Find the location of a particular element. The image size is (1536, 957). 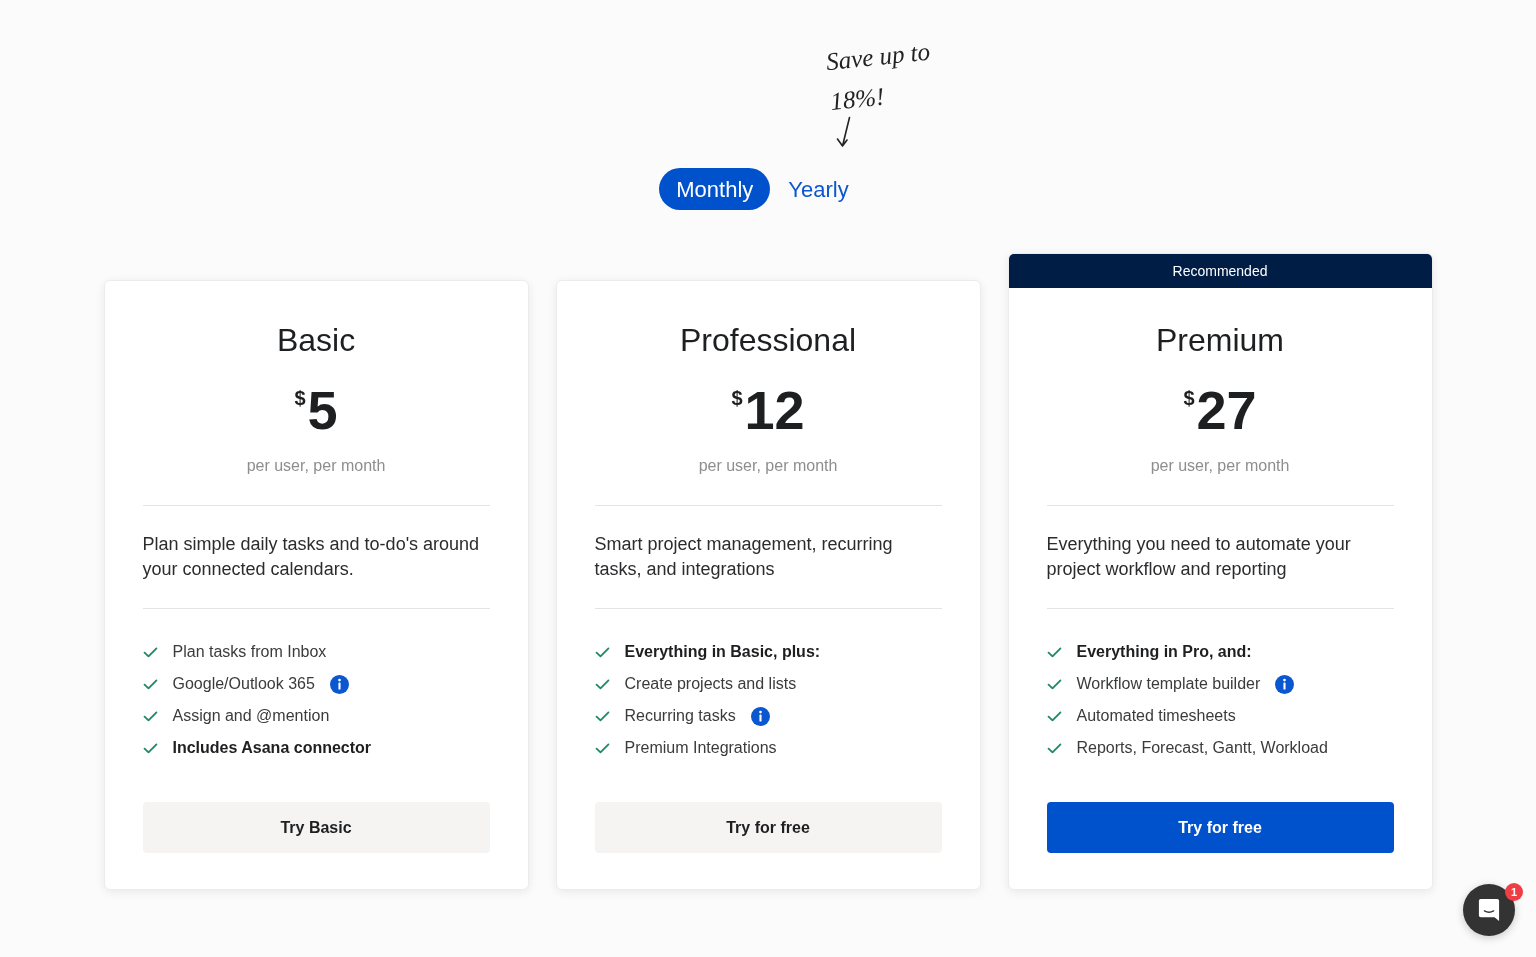

notification-badge: 1 is located at coordinates (1514, 892).